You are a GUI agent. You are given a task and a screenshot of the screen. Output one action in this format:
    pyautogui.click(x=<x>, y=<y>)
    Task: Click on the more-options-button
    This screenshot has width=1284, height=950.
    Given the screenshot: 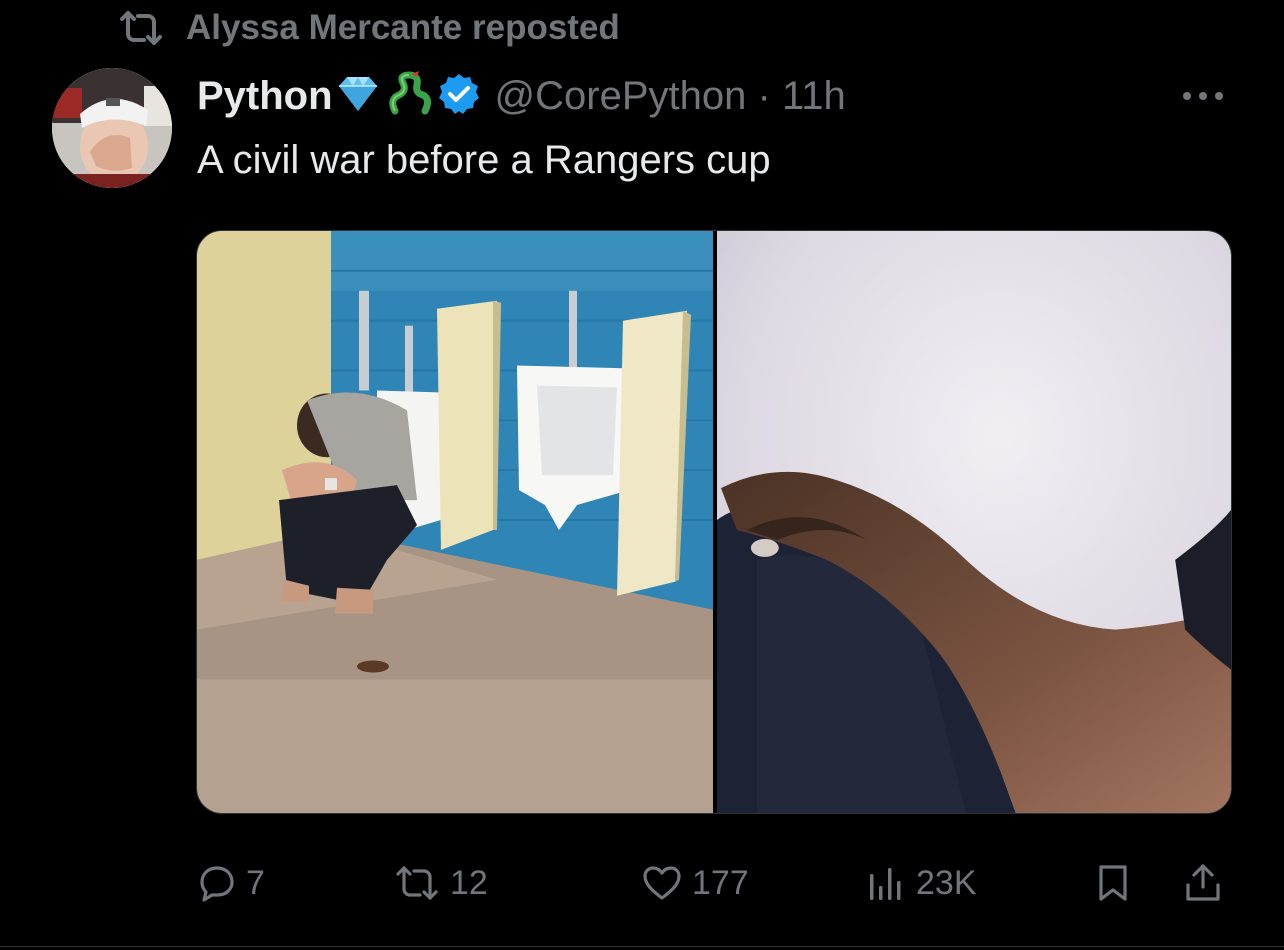 What is the action you would take?
    pyautogui.click(x=1203, y=97)
    